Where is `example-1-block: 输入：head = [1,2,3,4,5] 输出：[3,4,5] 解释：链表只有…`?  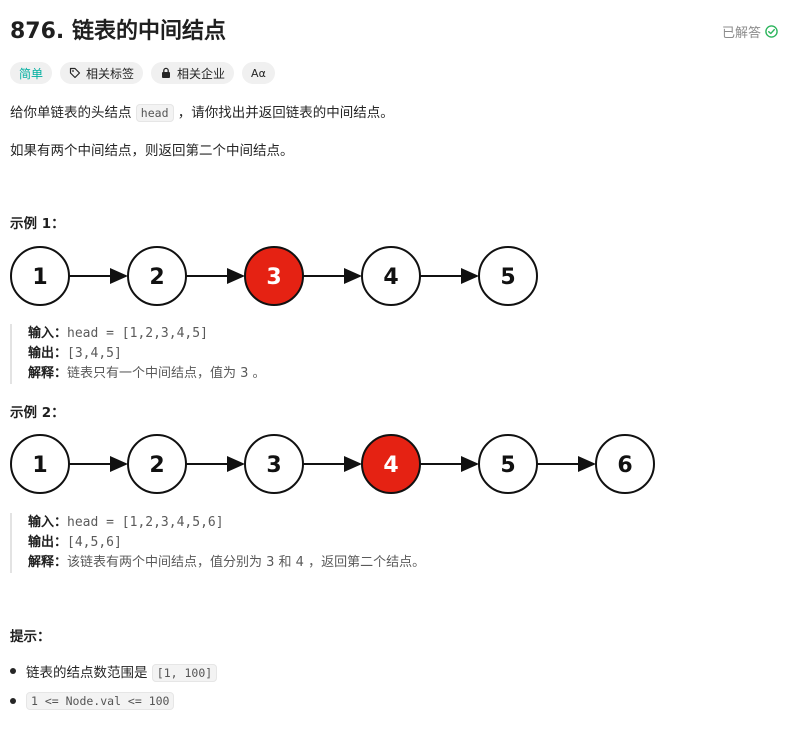 example-1-block: 输入：head = [1,2,3,4,5] 输出：[3,4,5] 解释：链表只有… is located at coordinates (138, 354).